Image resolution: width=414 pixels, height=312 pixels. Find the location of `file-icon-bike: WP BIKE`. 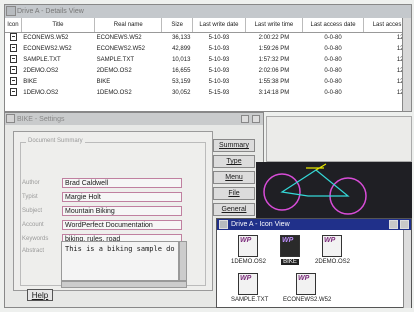

file-icon-bike: WP BIKE is located at coordinates (290, 250).